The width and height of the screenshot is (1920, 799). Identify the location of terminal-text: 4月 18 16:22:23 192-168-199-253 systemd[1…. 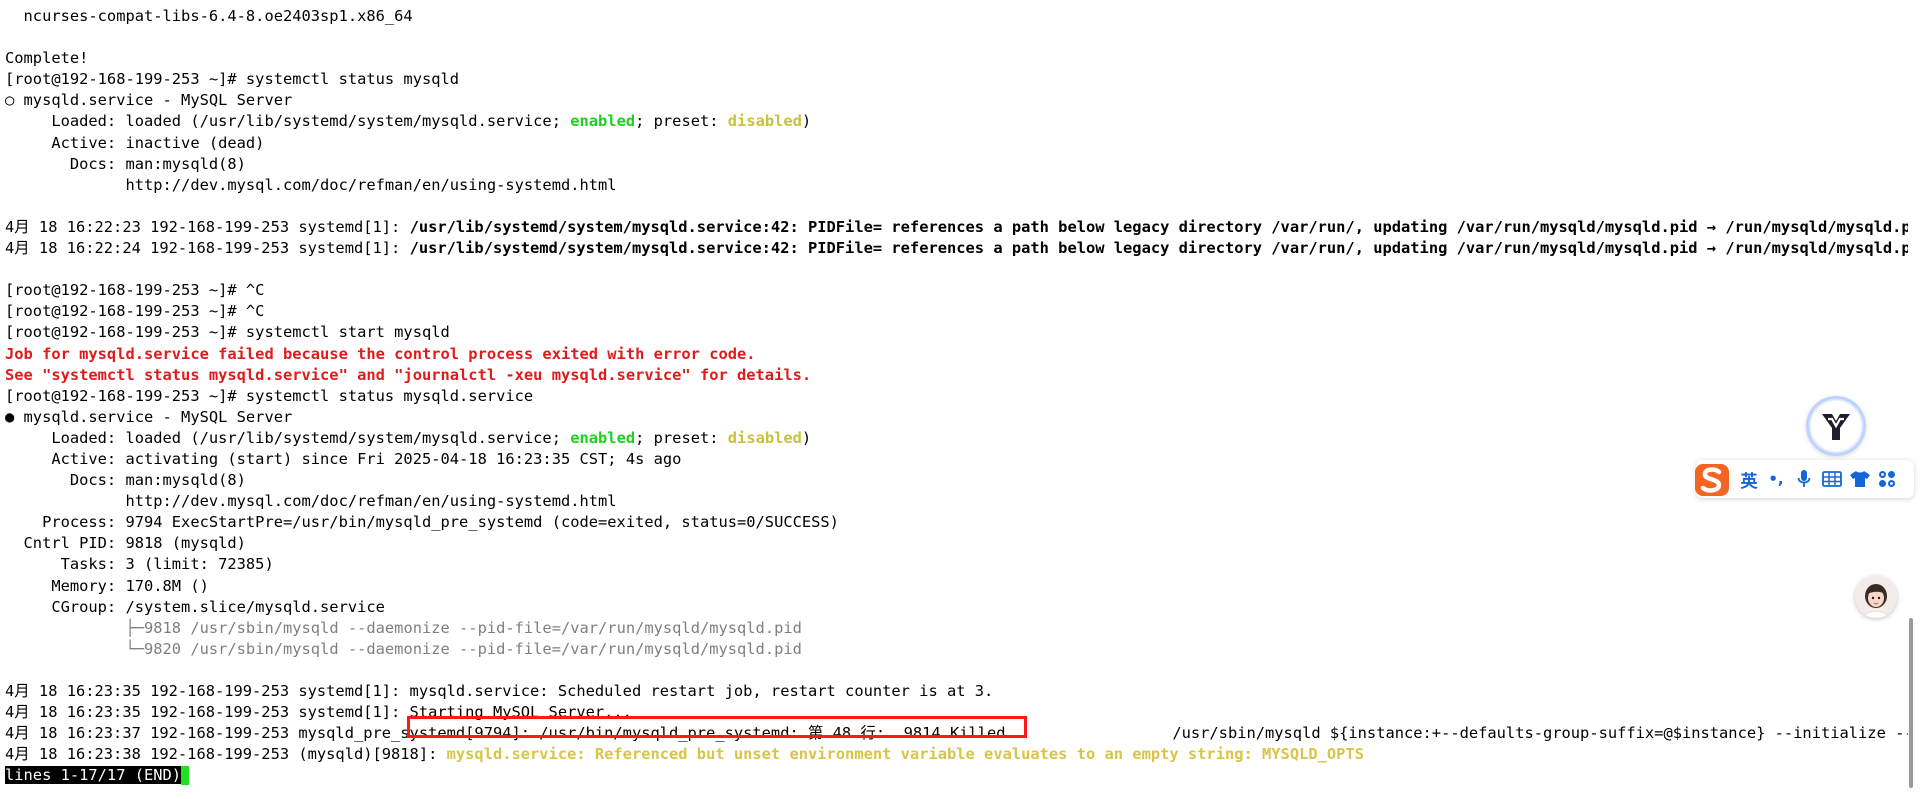
(207, 226).